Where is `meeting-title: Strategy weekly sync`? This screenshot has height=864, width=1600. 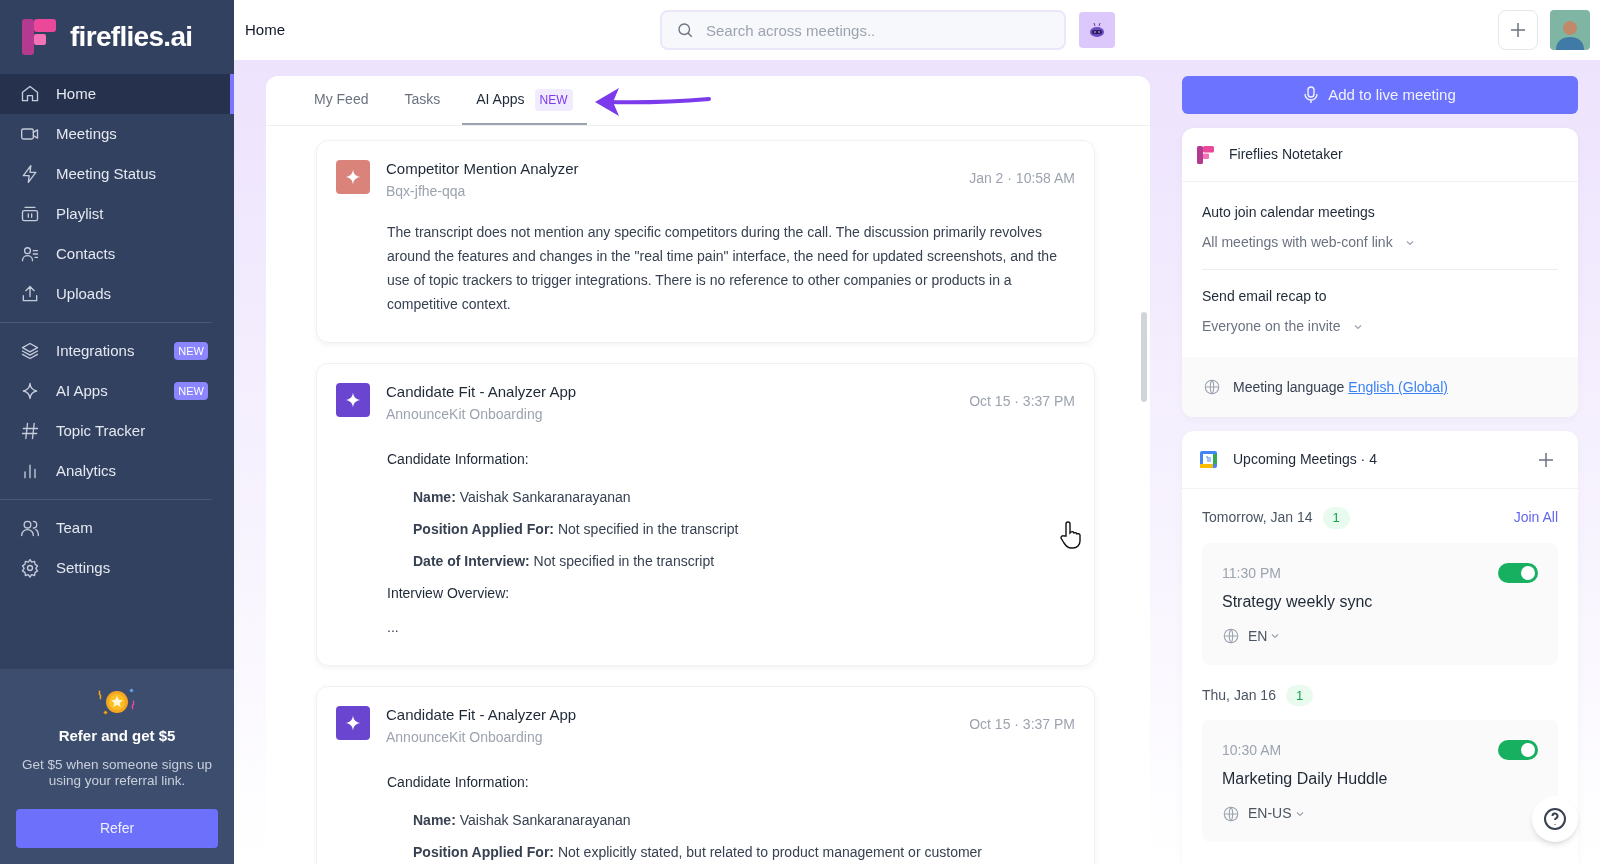 meeting-title: Strategy weekly sync is located at coordinates (1298, 601).